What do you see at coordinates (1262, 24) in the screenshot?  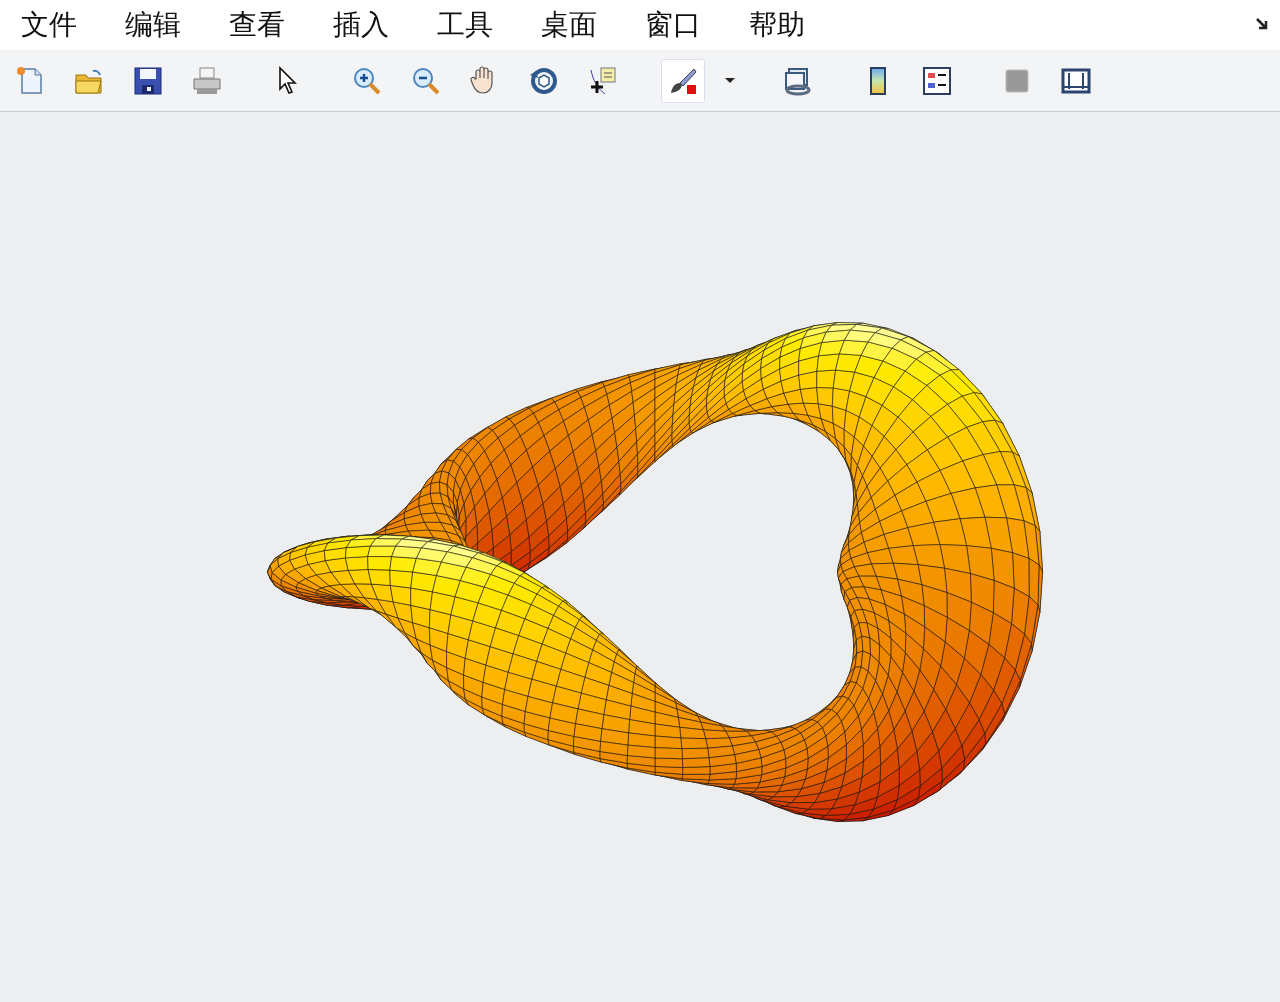 I see `dock-arrow-icon` at bounding box center [1262, 24].